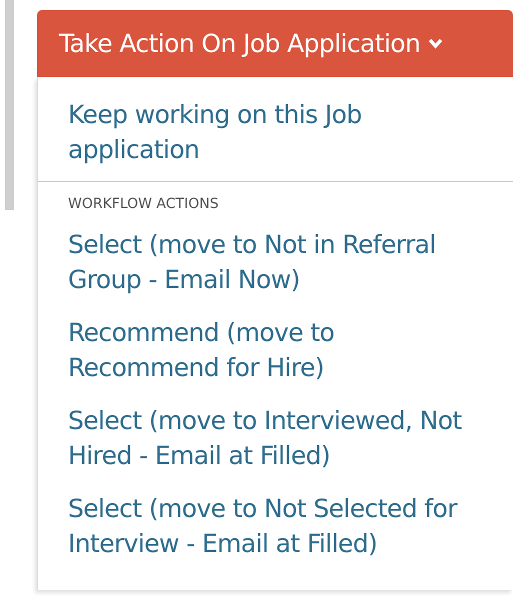  What do you see at coordinates (275, 438) in the screenshot?
I see `menu-item: Select (move to Interviewed, Not Hired - Email at Filled)` at bounding box center [275, 438].